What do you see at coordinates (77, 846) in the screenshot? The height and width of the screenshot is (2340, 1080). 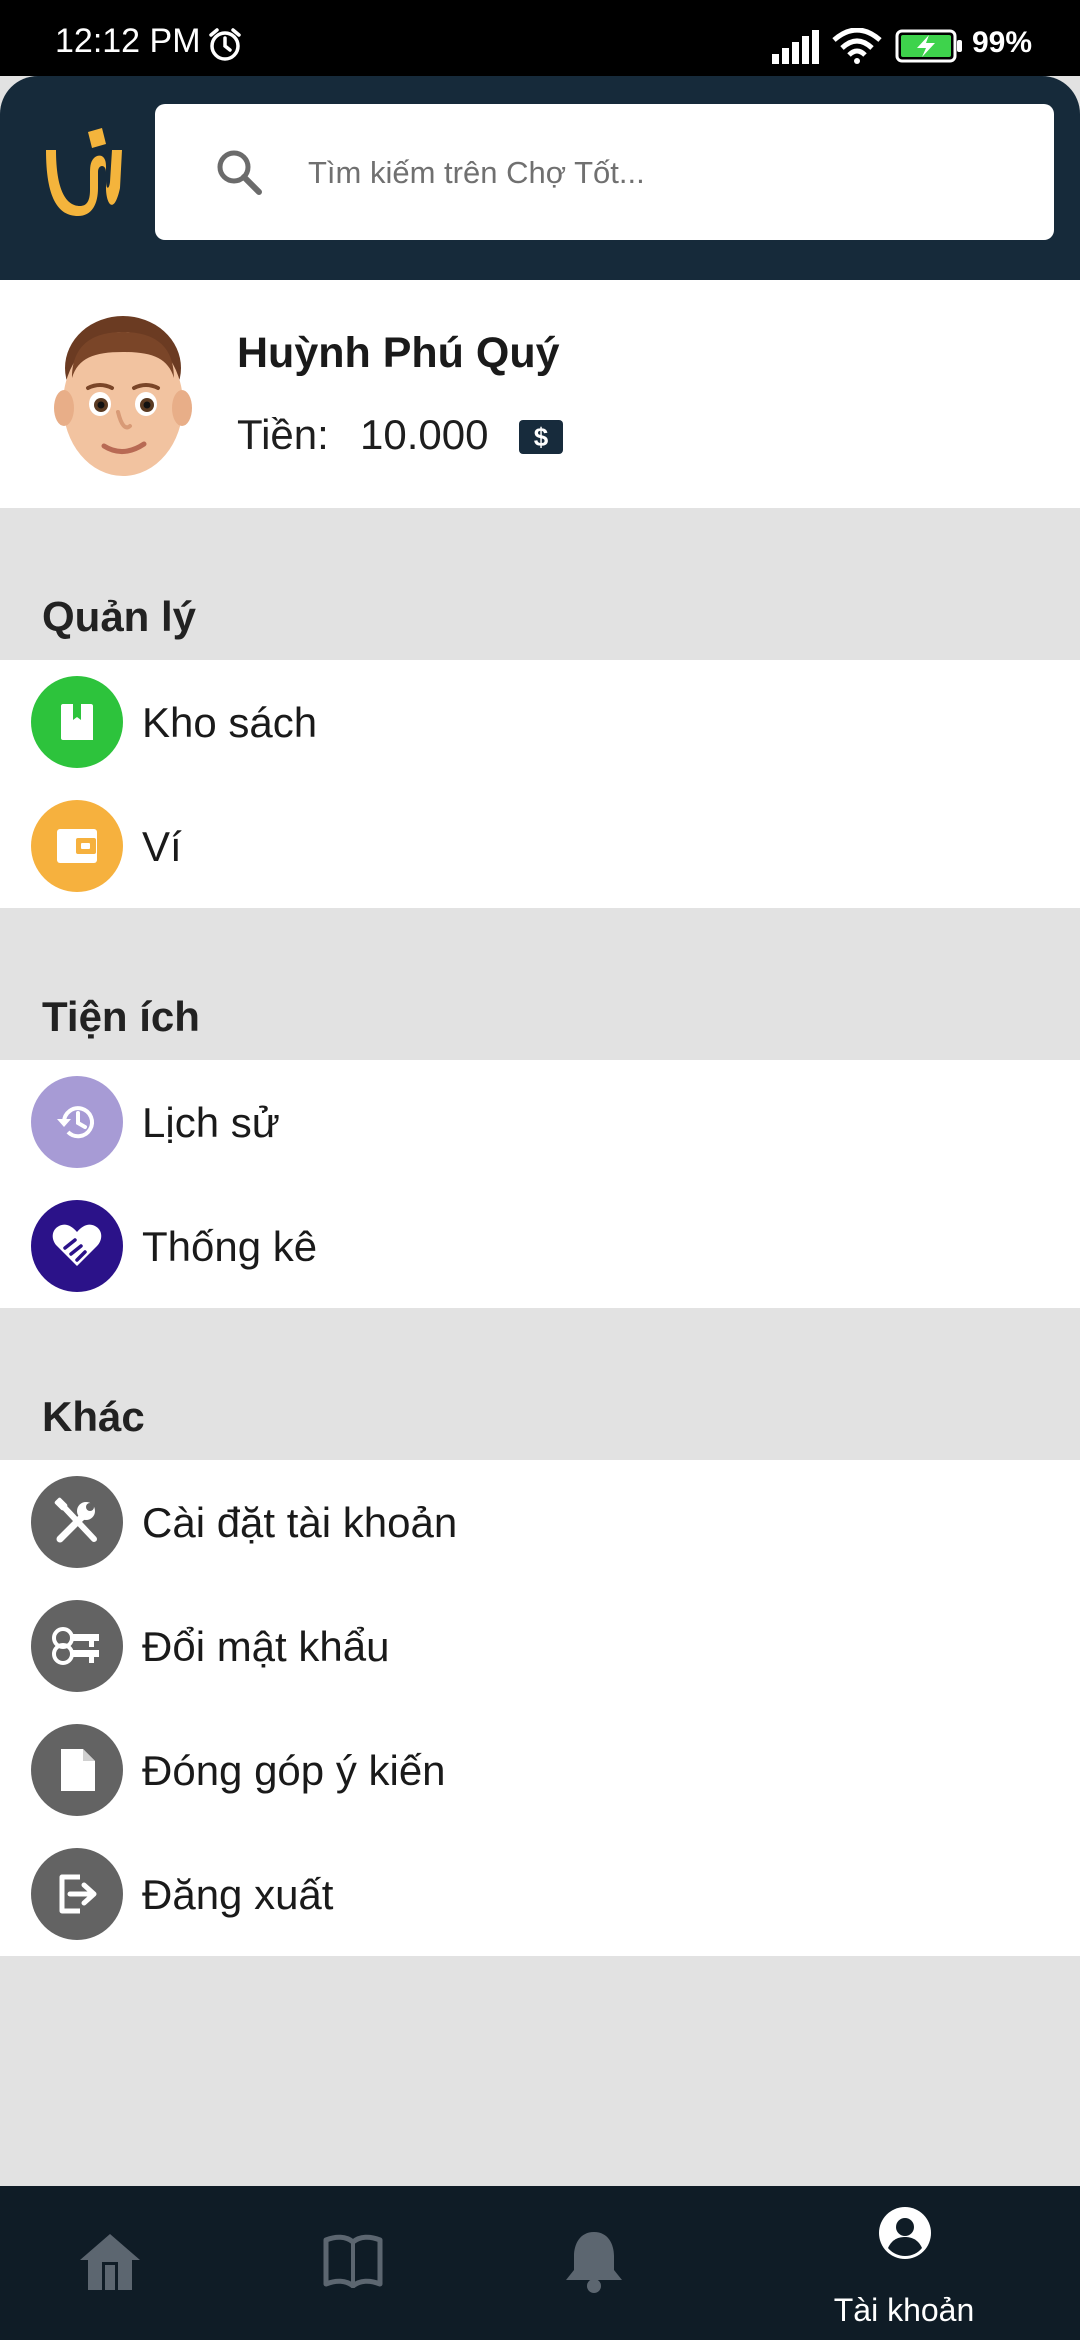 I see `wallet-icon` at bounding box center [77, 846].